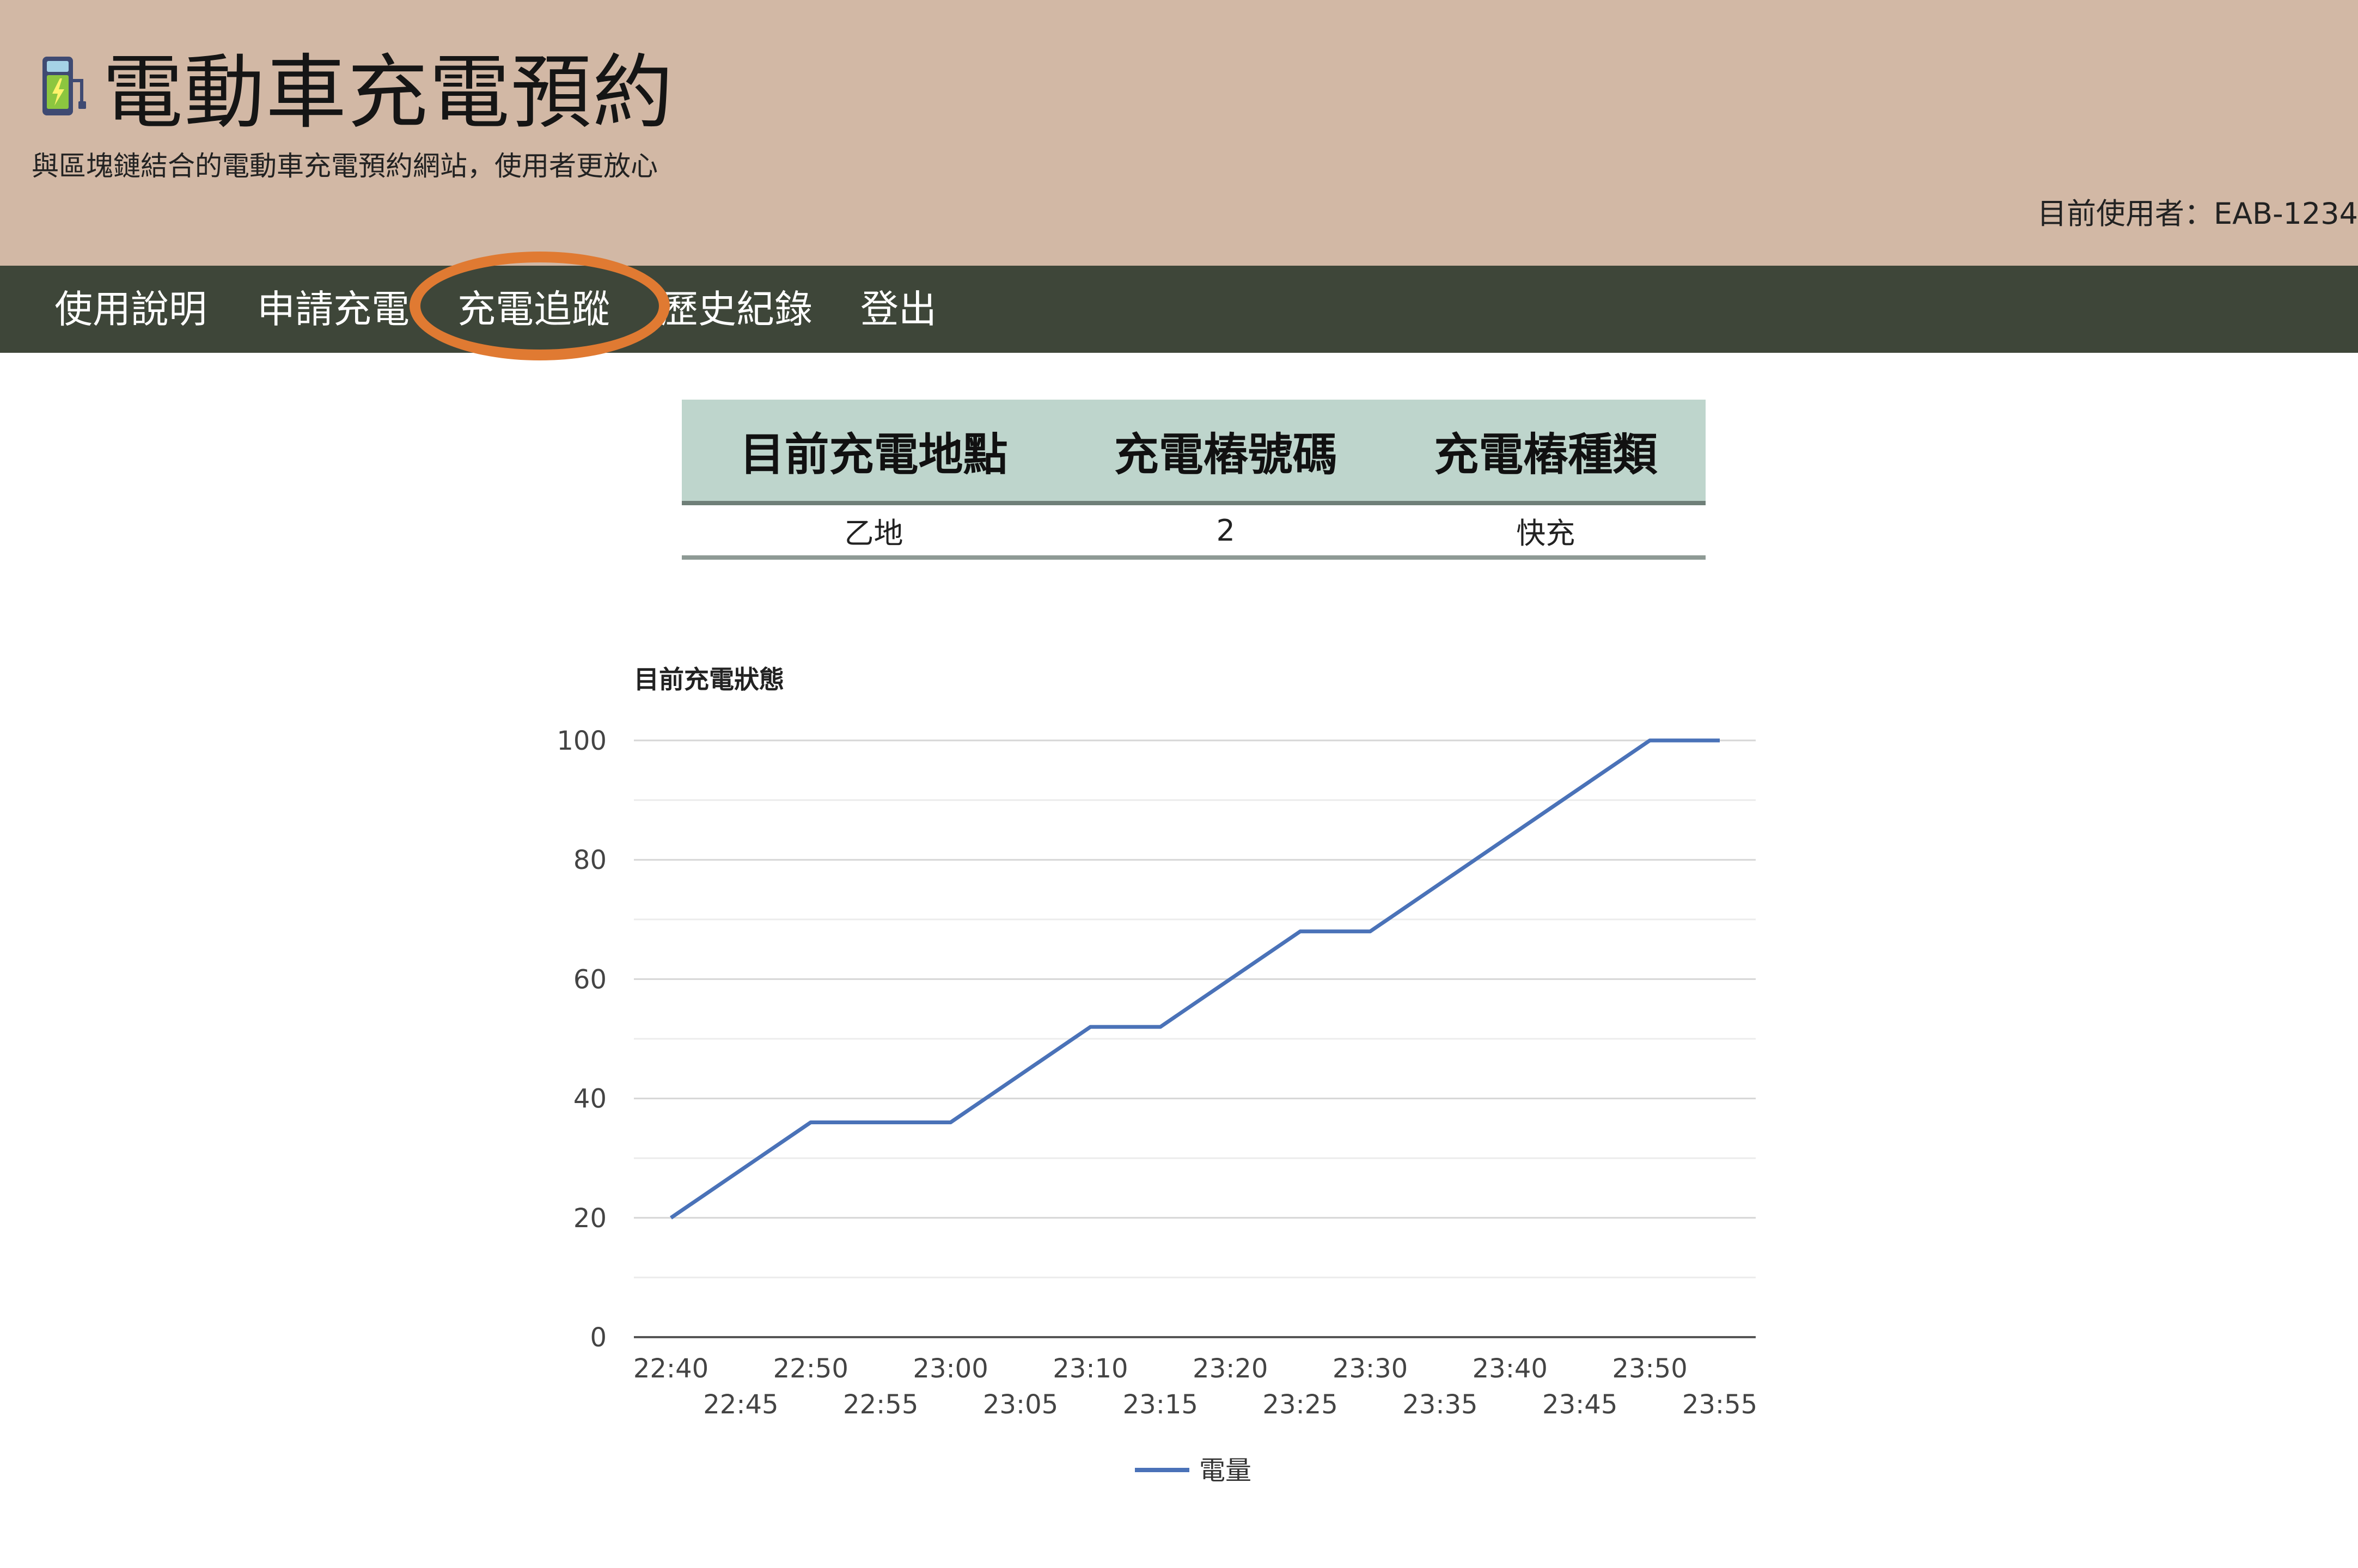  Describe the element at coordinates (590, 860) in the screenshot. I see `y-tick-label: 80` at that location.